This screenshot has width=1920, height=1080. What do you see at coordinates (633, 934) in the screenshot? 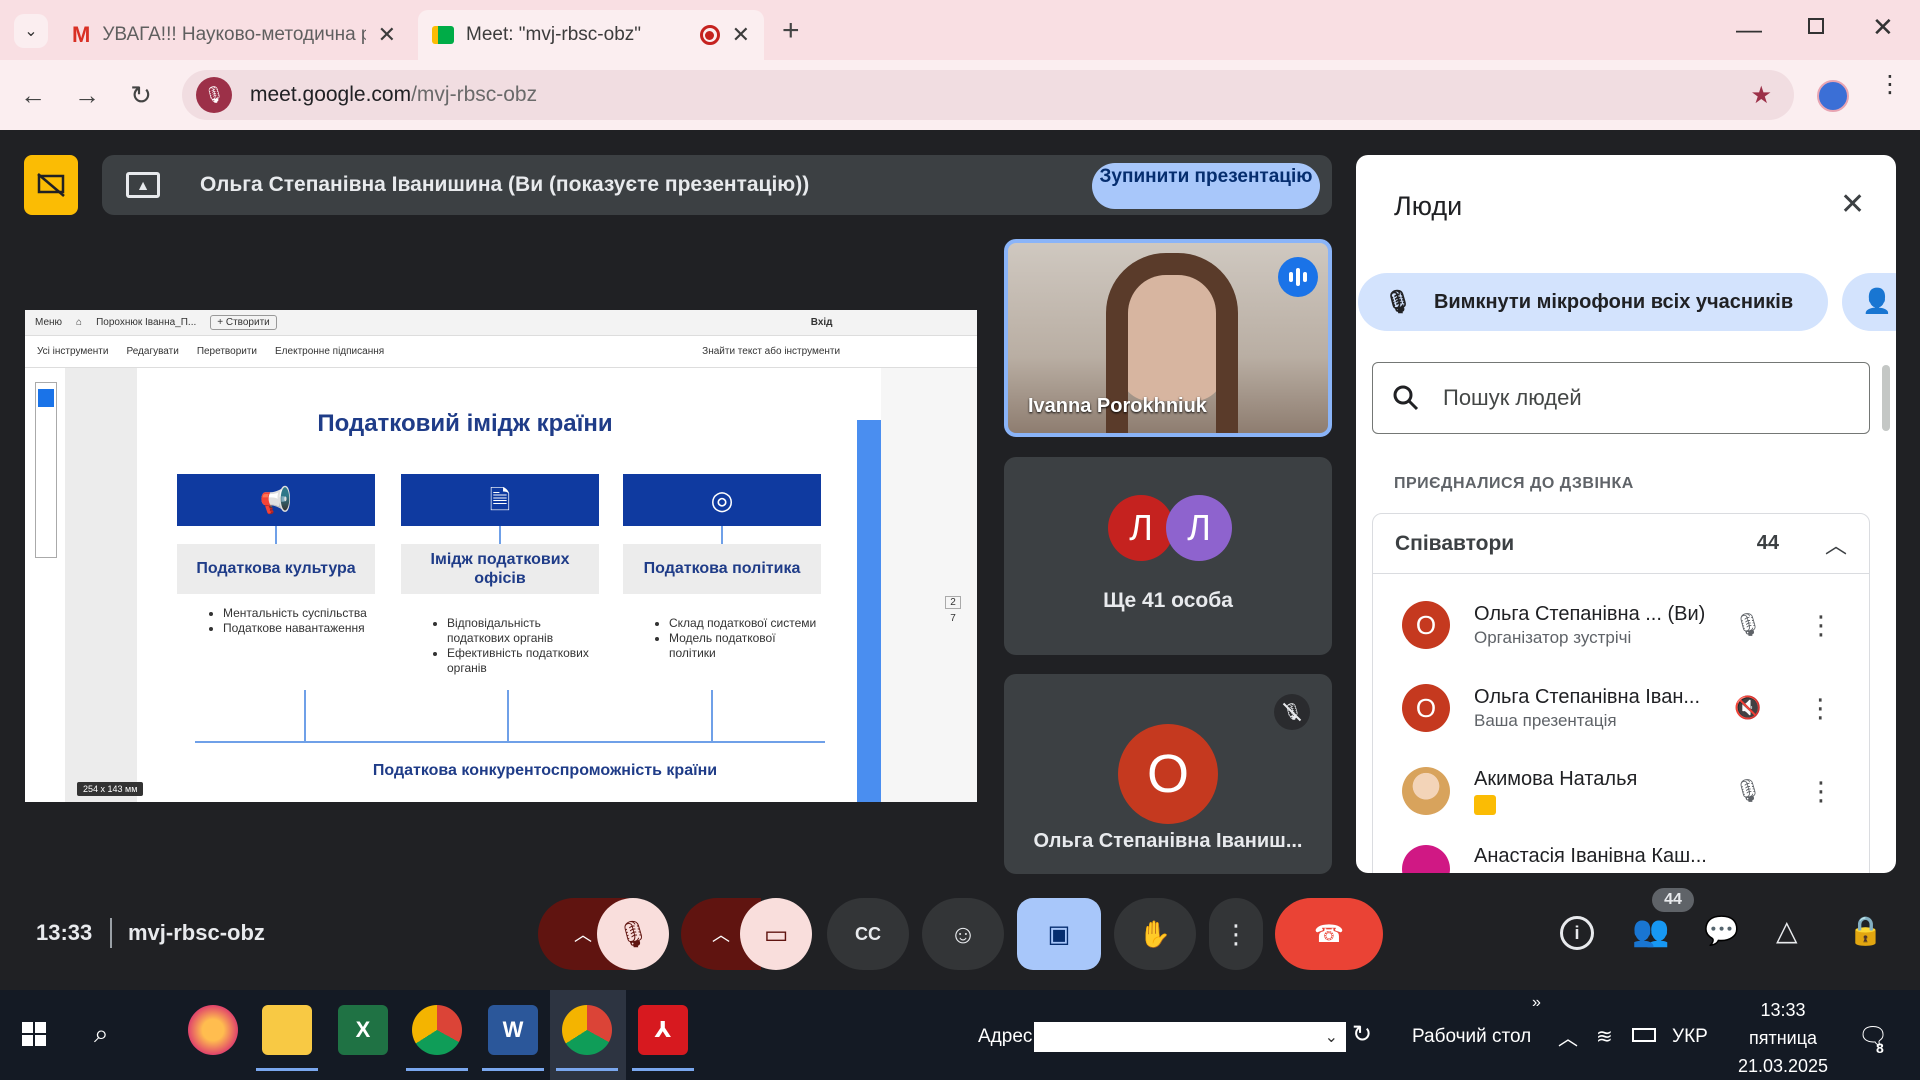
I see `microphone-toggle-button: 🎙` at bounding box center [633, 934].